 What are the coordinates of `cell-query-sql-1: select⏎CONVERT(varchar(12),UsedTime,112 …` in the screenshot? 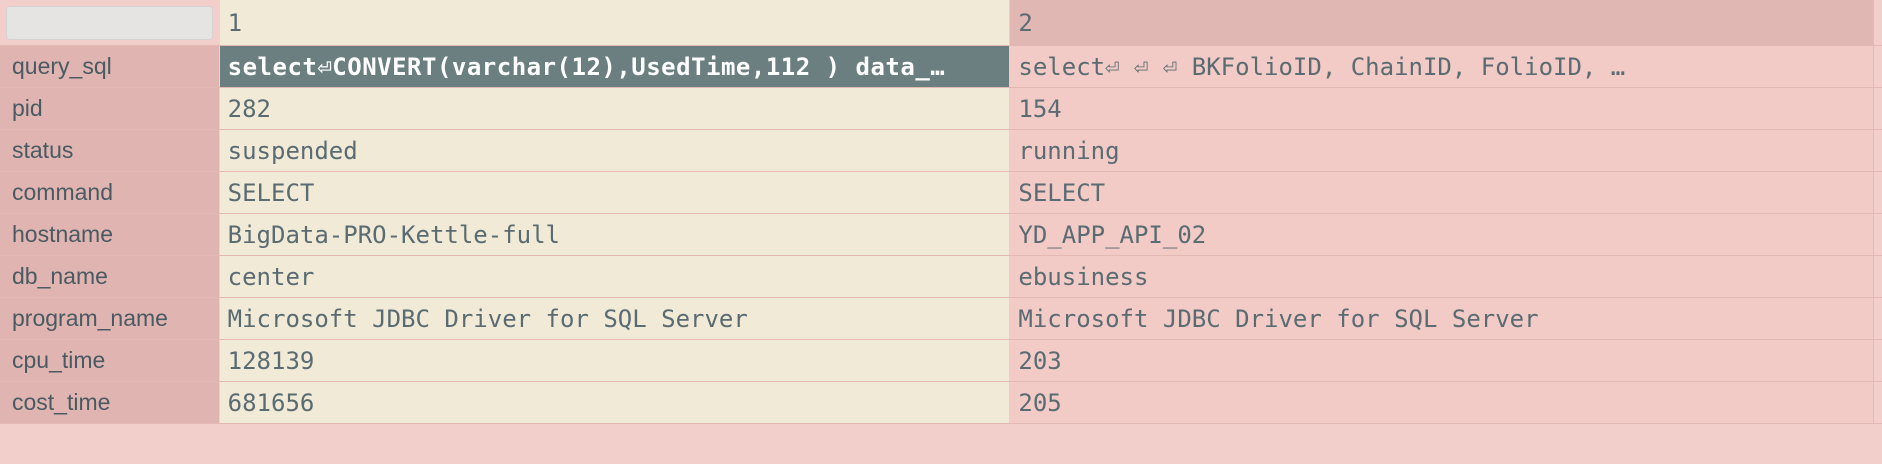 It's located at (615, 66).